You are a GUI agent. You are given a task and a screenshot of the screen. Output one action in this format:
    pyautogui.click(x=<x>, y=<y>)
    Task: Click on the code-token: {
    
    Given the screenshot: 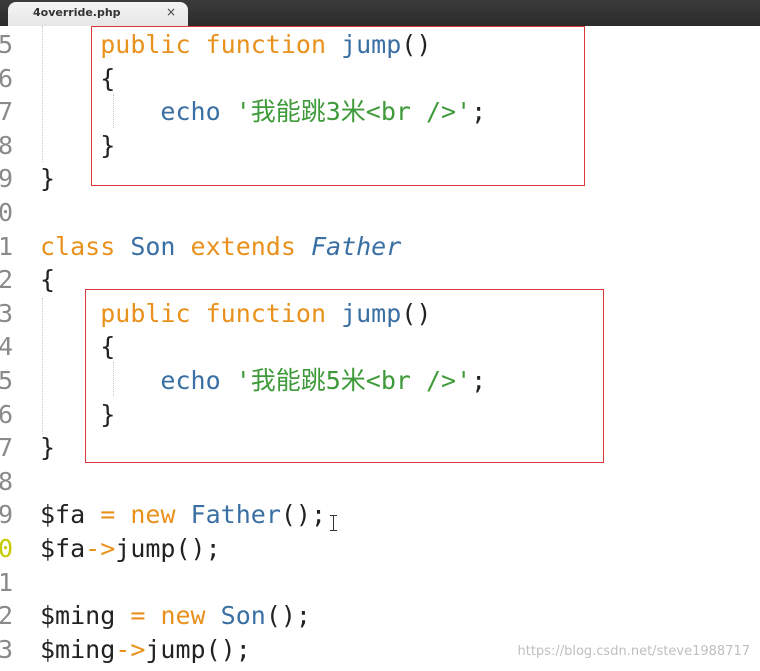 What is the action you would take?
    pyautogui.click(x=48, y=280)
    